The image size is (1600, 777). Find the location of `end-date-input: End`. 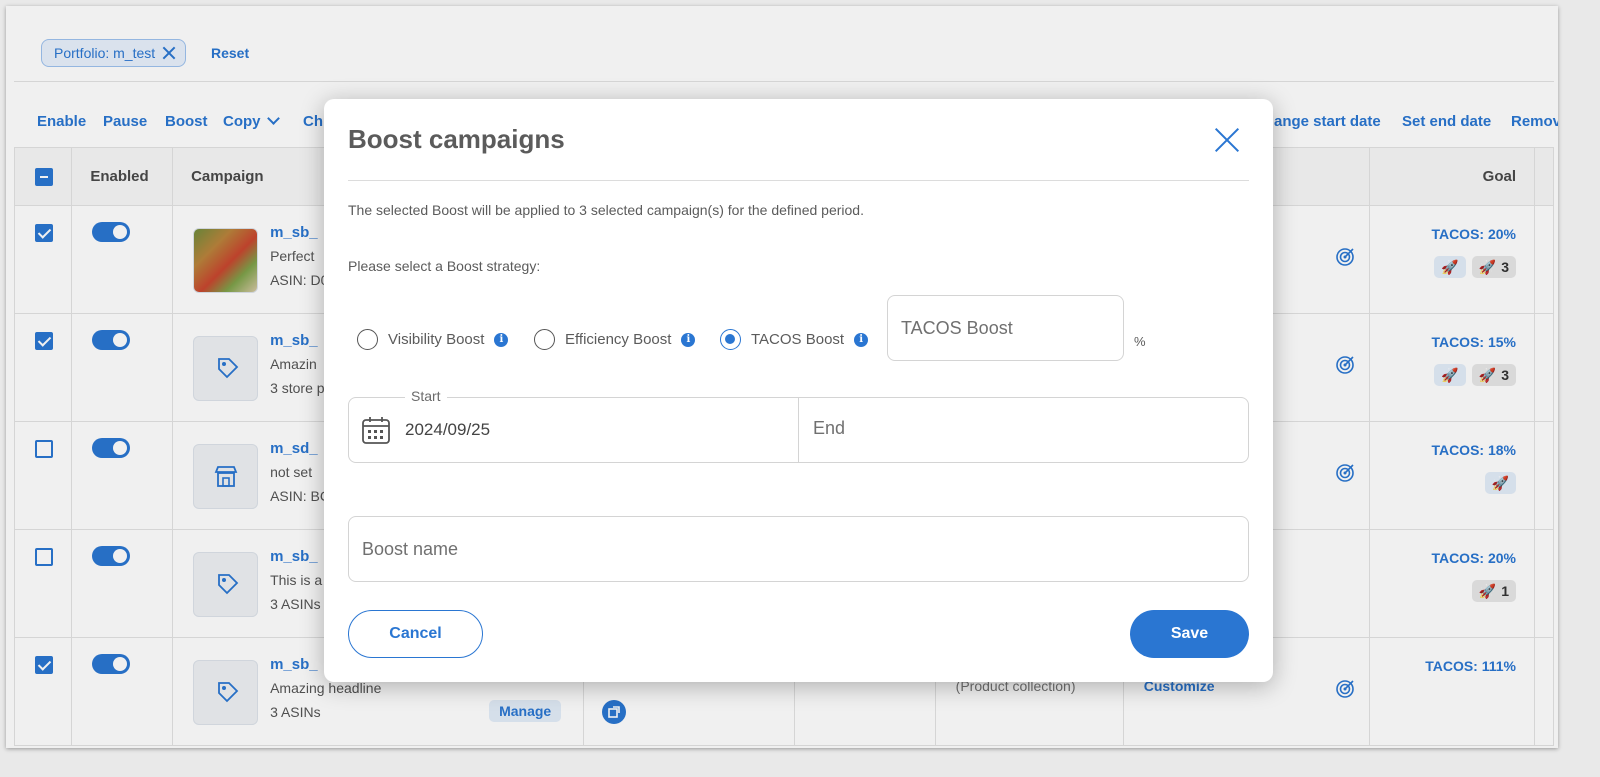

end-date-input: End is located at coordinates (829, 428).